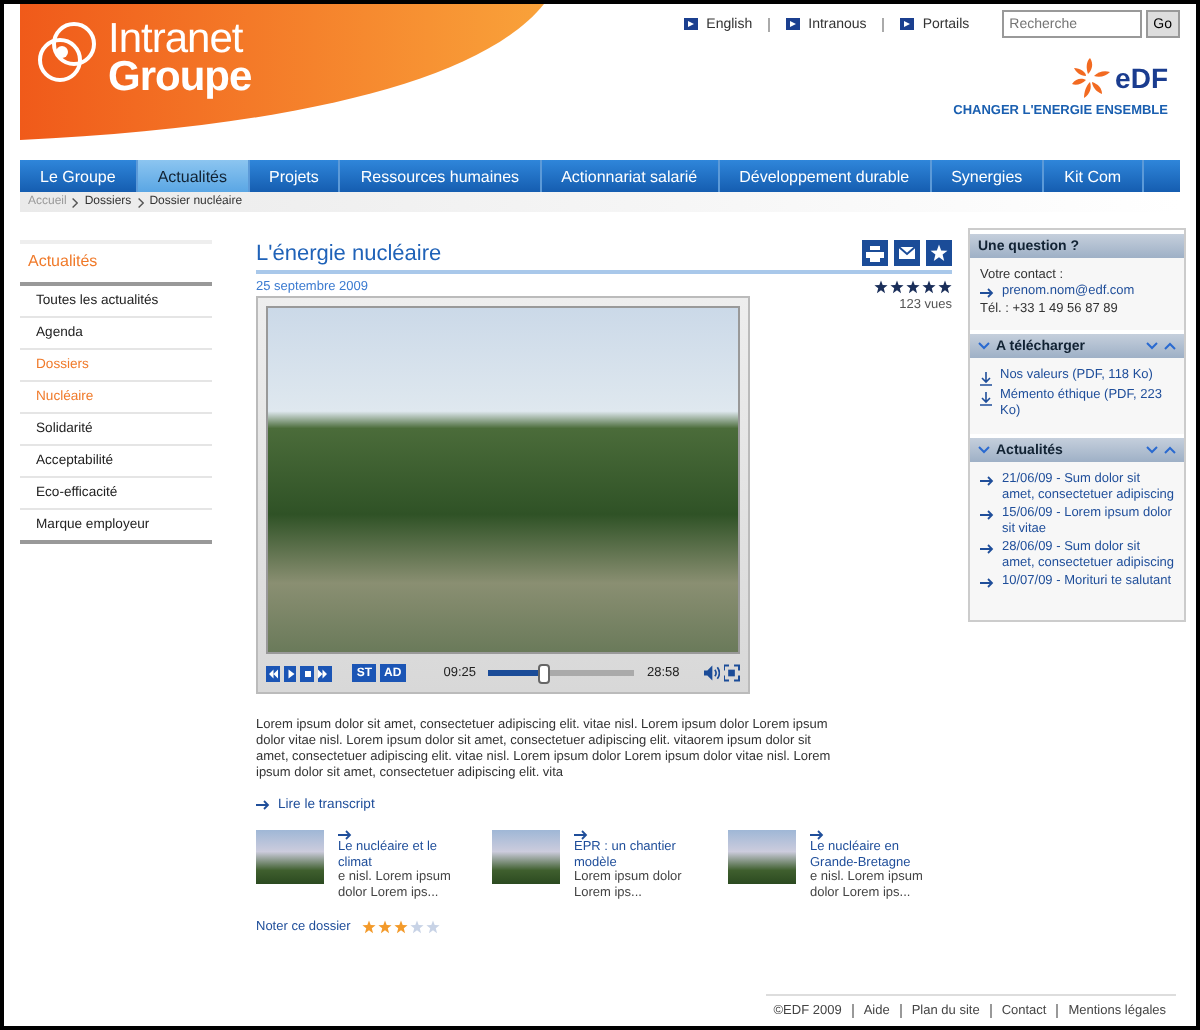 The width and height of the screenshot is (1200, 1030). Describe the element at coordinates (193, 176) in the screenshot. I see `nav-tab: Actualités` at that location.